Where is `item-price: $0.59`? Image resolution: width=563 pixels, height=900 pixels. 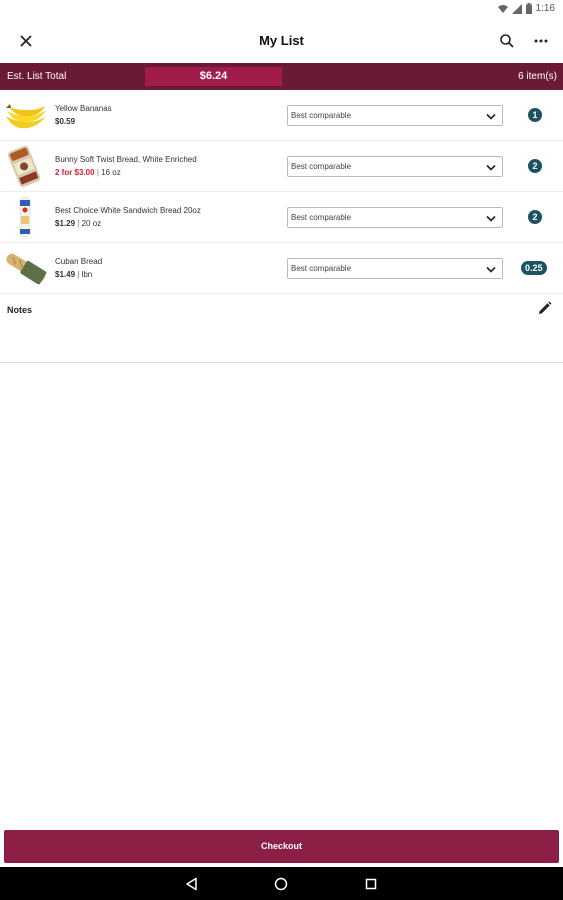 item-price: $0.59 is located at coordinates (65, 121).